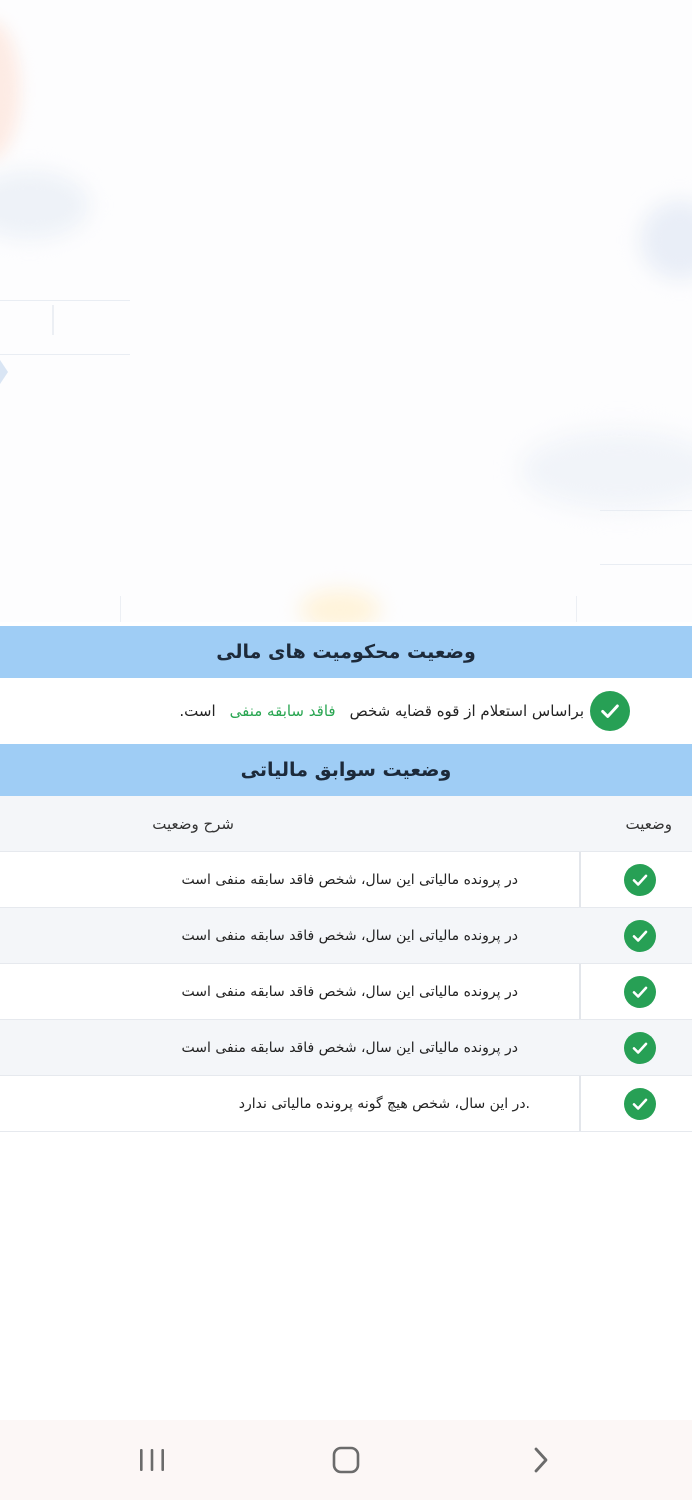  What do you see at coordinates (197, 711) in the screenshot?
I see `status-text-after: است.` at bounding box center [197, 711].